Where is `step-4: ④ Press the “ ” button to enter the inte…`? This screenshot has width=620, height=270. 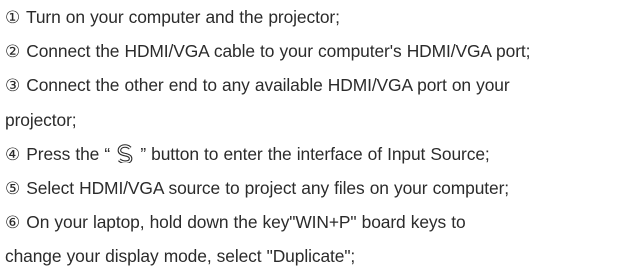
step-4: ④ Press the “ ” button to enter the inte… is located at coordinates (247, 154).